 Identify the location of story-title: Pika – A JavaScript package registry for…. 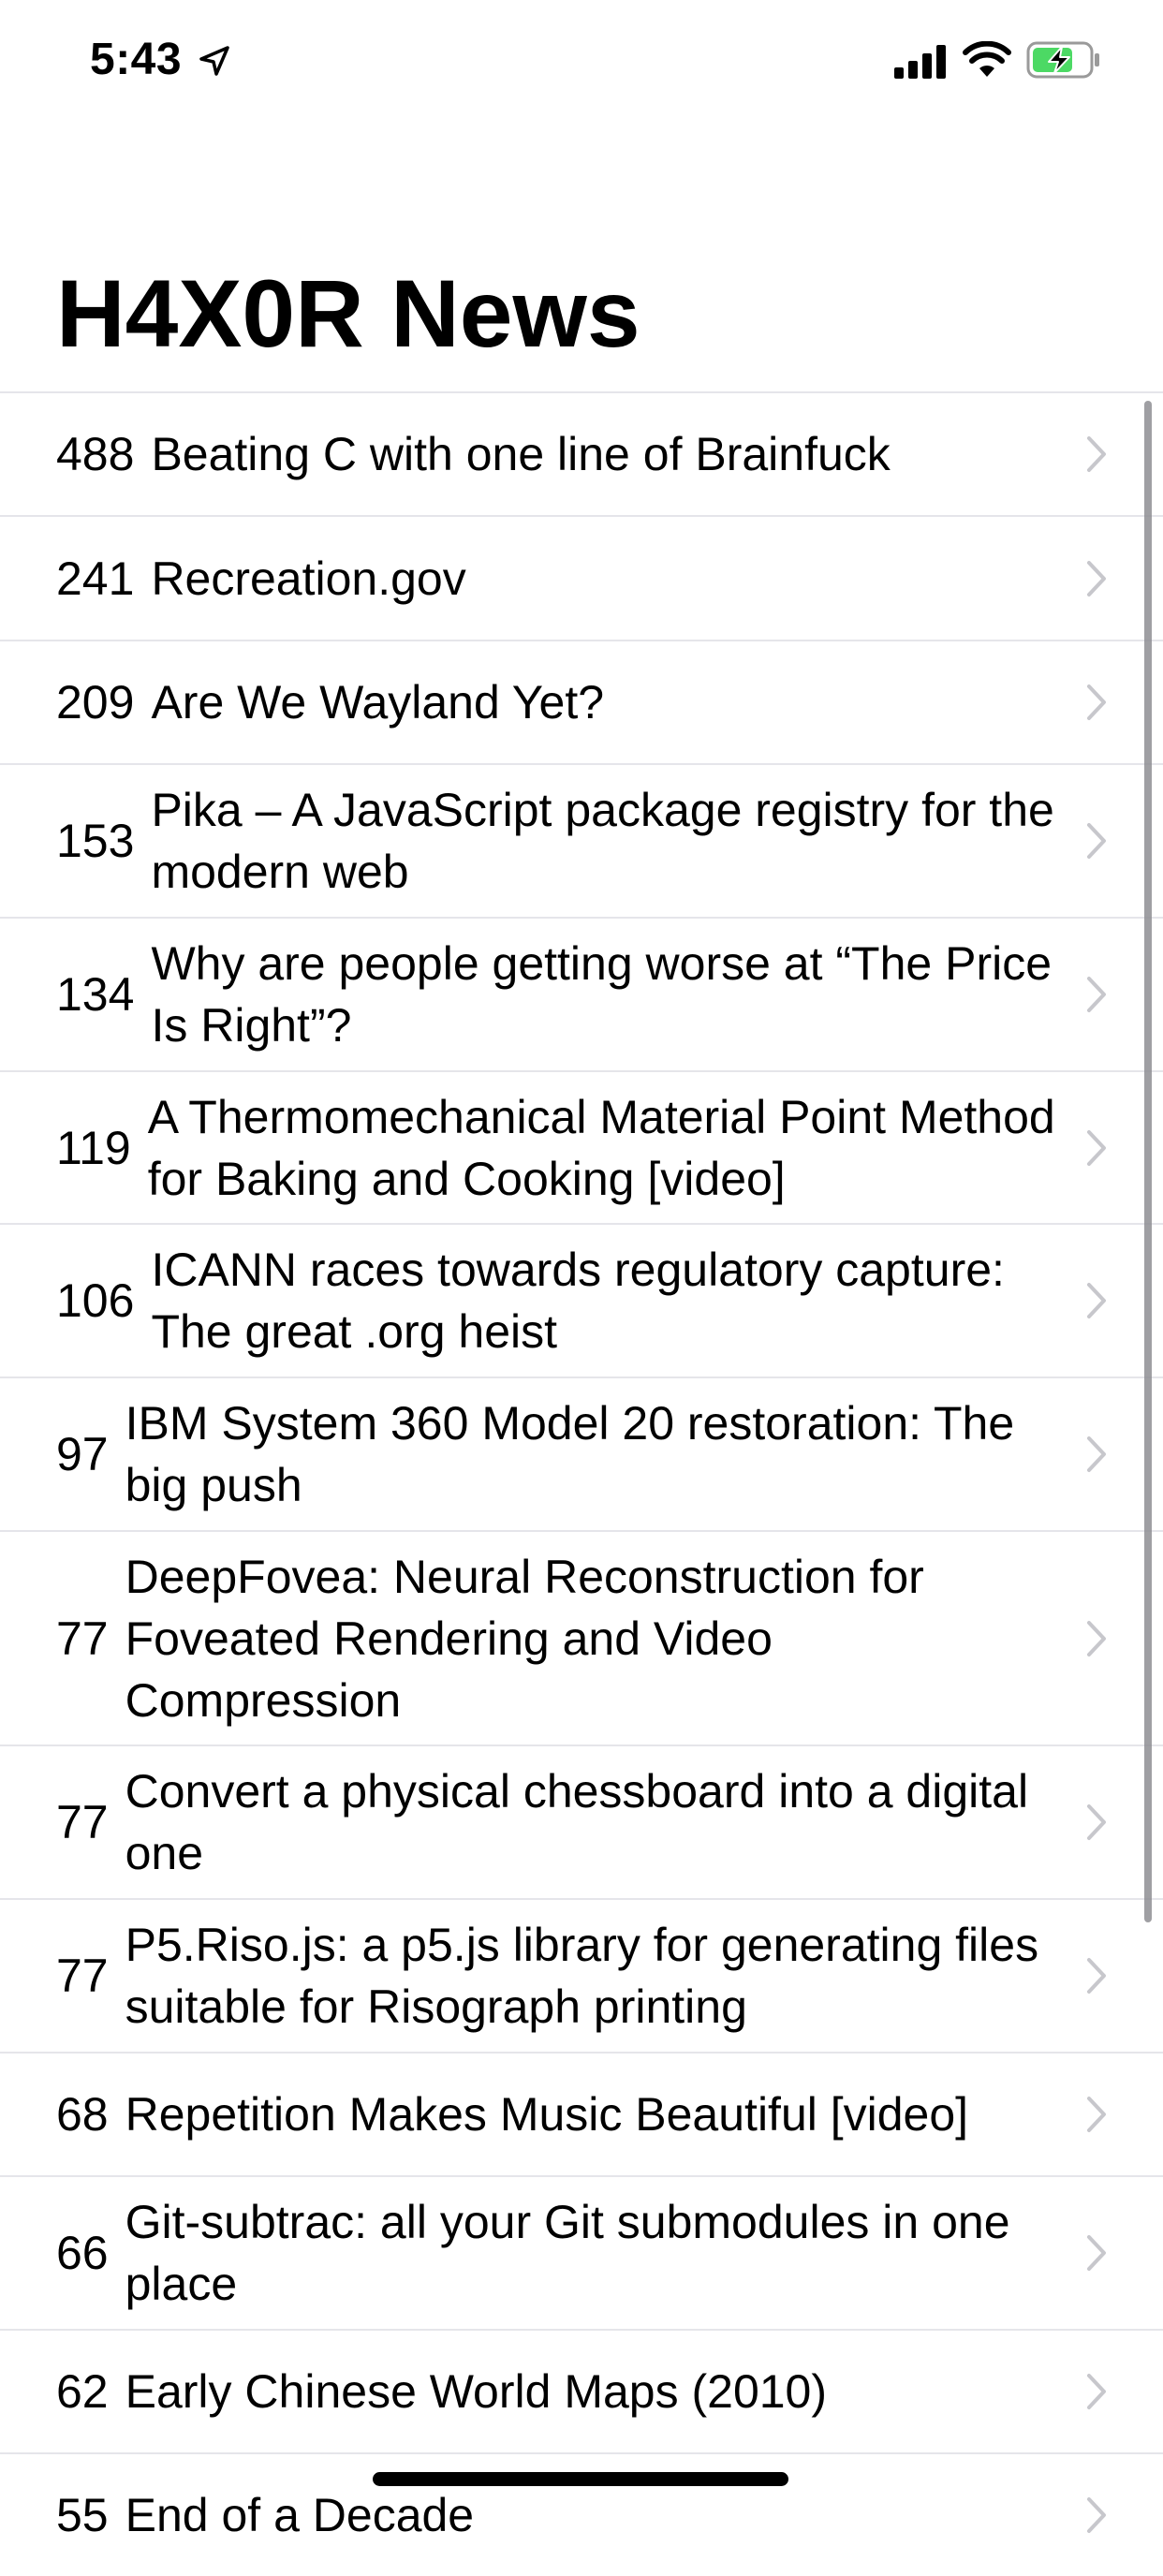
(602, 841).